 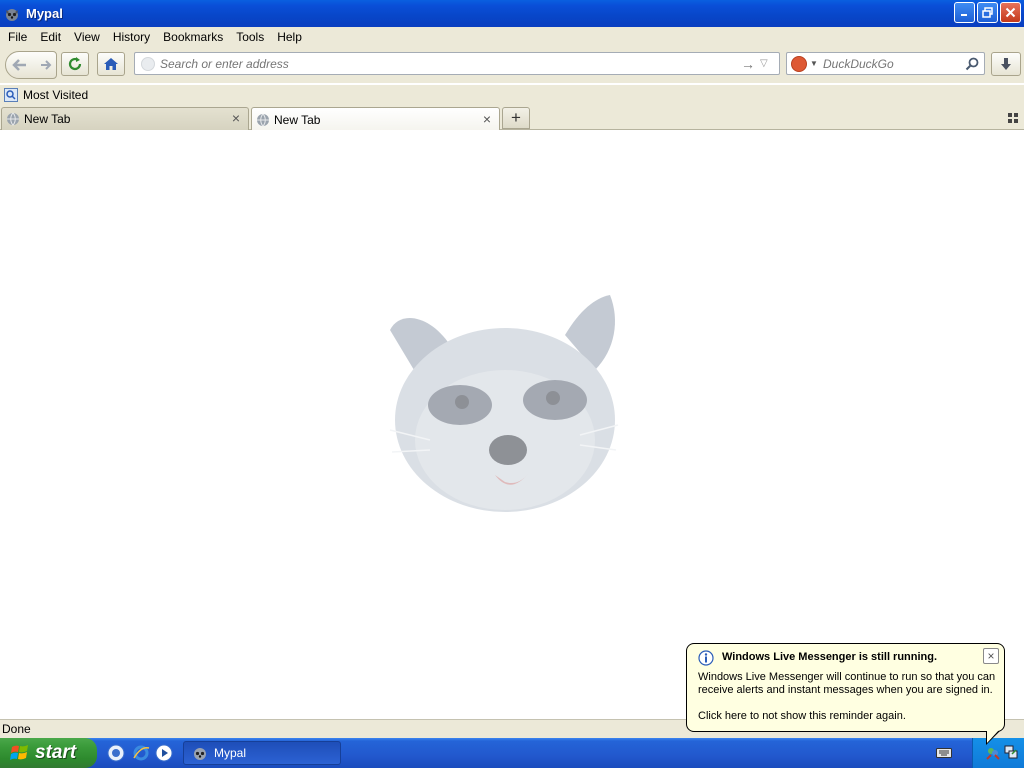 I want to click on downloads-button, so click(x=1006, y=64).